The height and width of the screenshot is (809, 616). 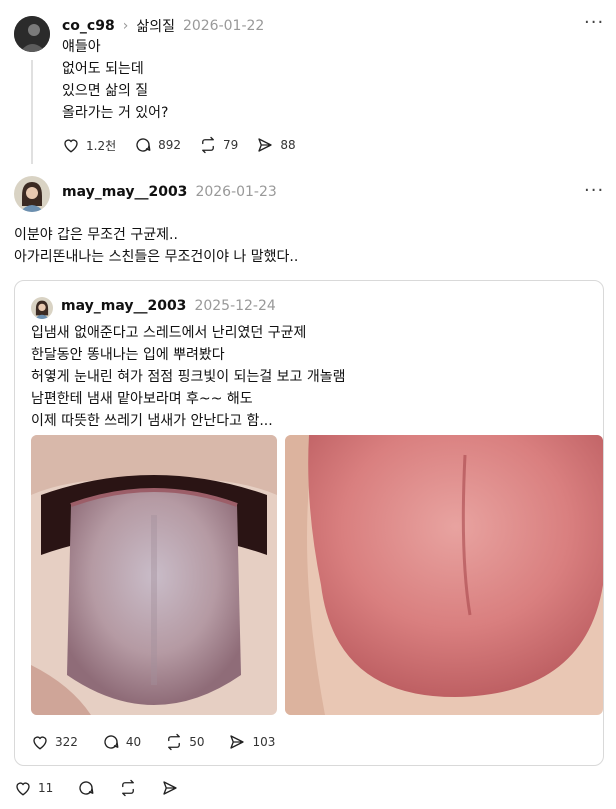 I want to click on like-button: 1.2천, so click(x=89, y=145).